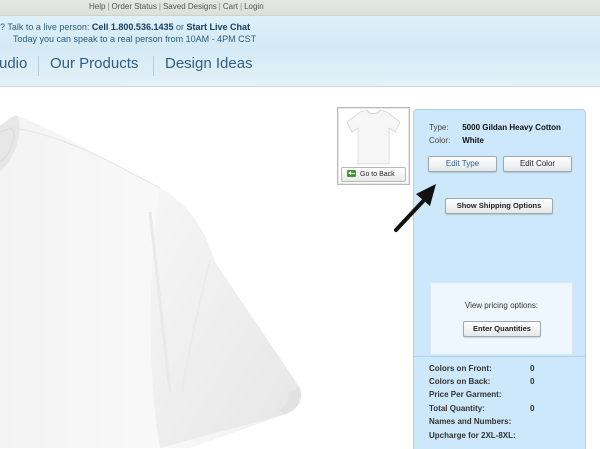 This screenshot has width=600, height=449. I want to click on nav-item-studio: udio, so click(13, 63).